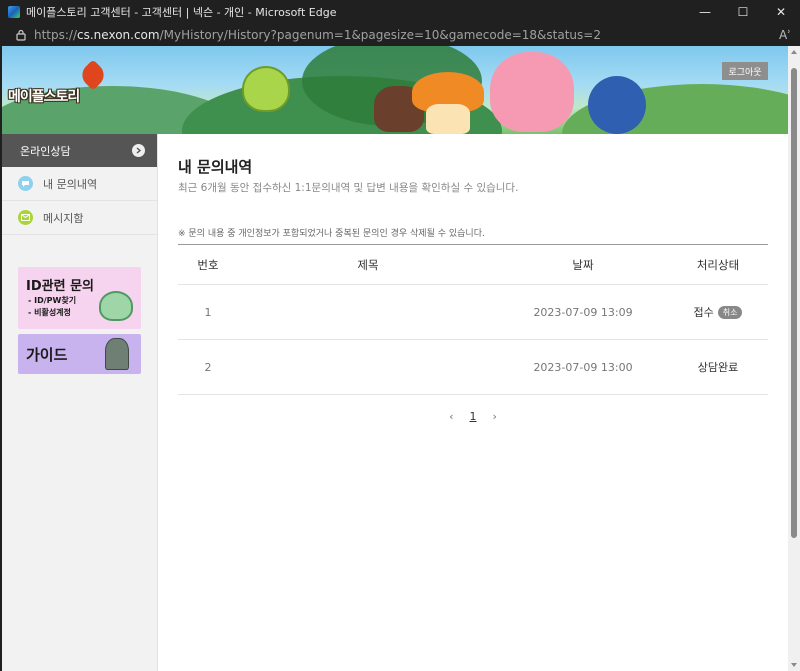 This screenshot has height=671, width=800. Describe the element at coordinates (743, 12) in the screenshot. I see `maximize-button: ☐` at that location.